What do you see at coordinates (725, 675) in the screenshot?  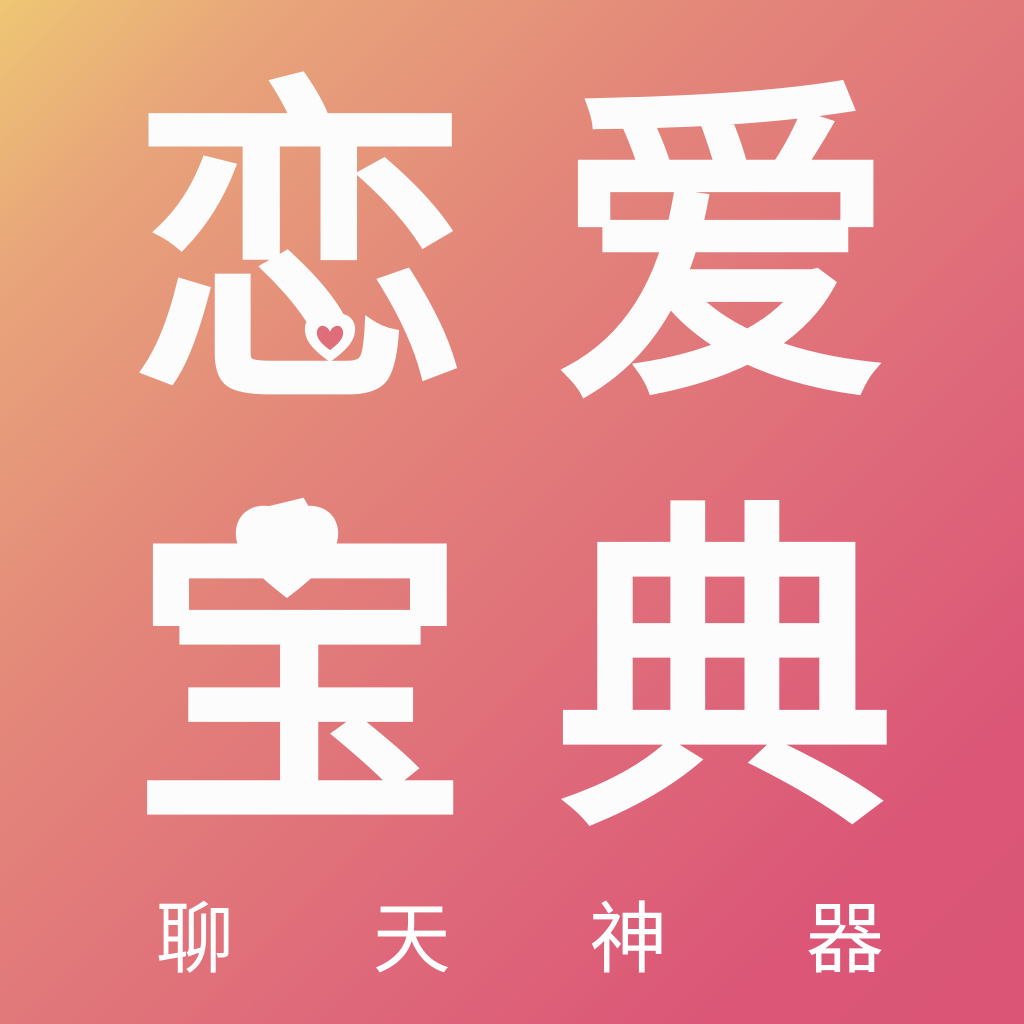 I see `title-char-dian: 典` at bounding box center [725, 675].